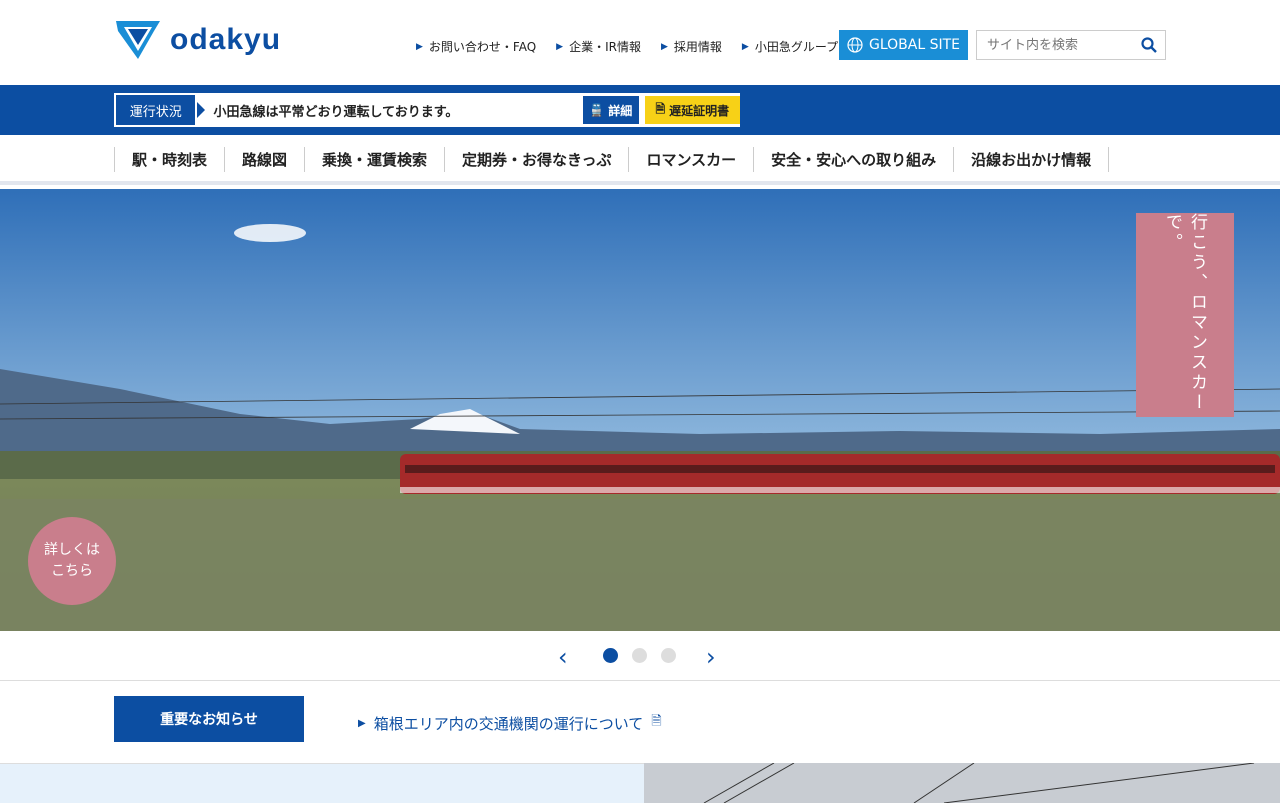 The image size is (1280, 803). What do you see at coordinates (1031, 159) in the screenshot?
I see `nav-item-outings: 沿線お出かけ情報` at bounding box center [1031, 159].